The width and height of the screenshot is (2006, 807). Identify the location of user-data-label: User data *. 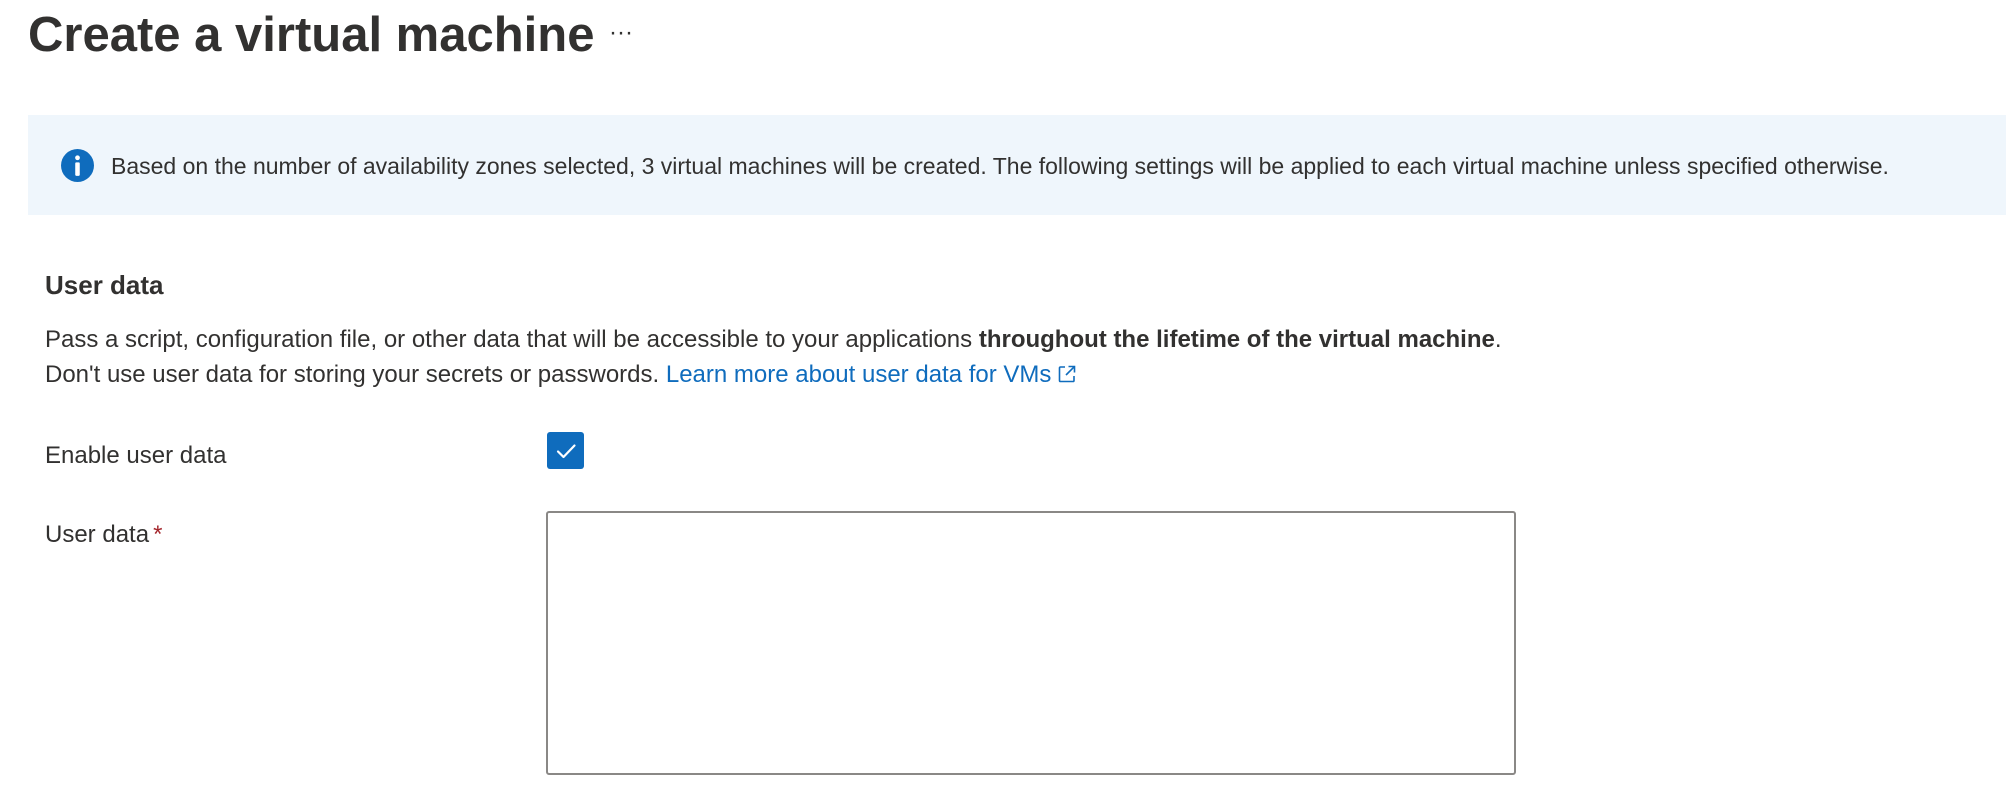
(103, 535).